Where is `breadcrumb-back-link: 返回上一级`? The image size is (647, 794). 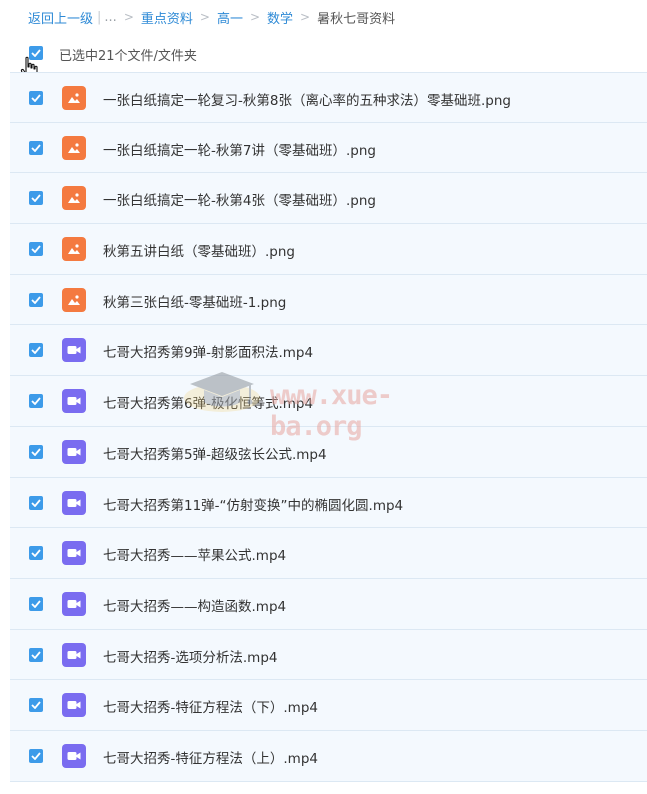
breadcrumb-back-link: 返回上一级 is located at coordinates (60, 17).